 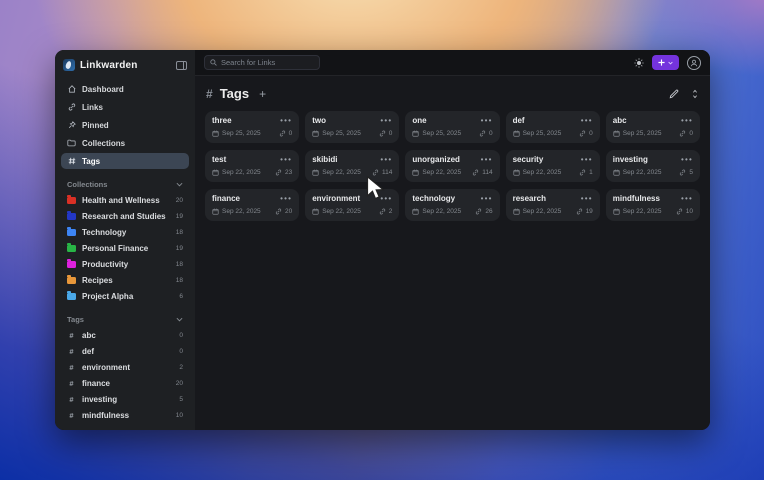 What do you see at coordinates (179, 383) in the screenshot?
I see `tag-count: 20` at bounding box center [179, 383].